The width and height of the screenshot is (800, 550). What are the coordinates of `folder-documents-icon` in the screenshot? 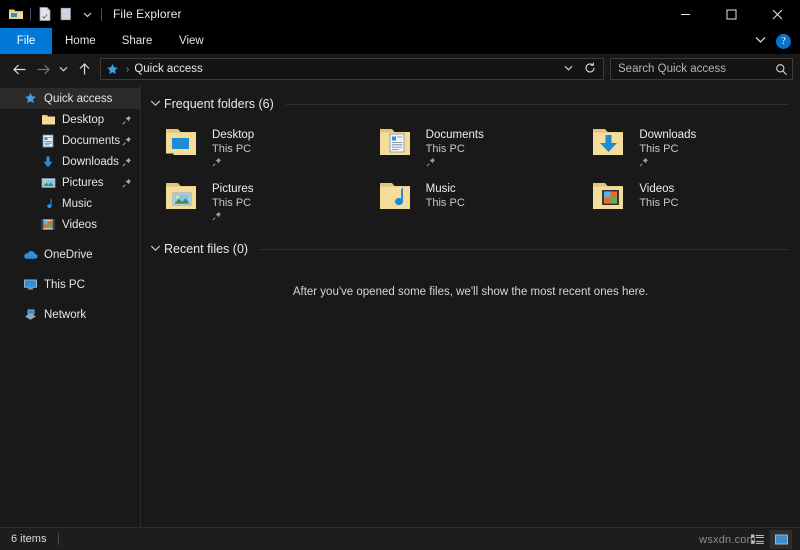 It's located at (399, 145).